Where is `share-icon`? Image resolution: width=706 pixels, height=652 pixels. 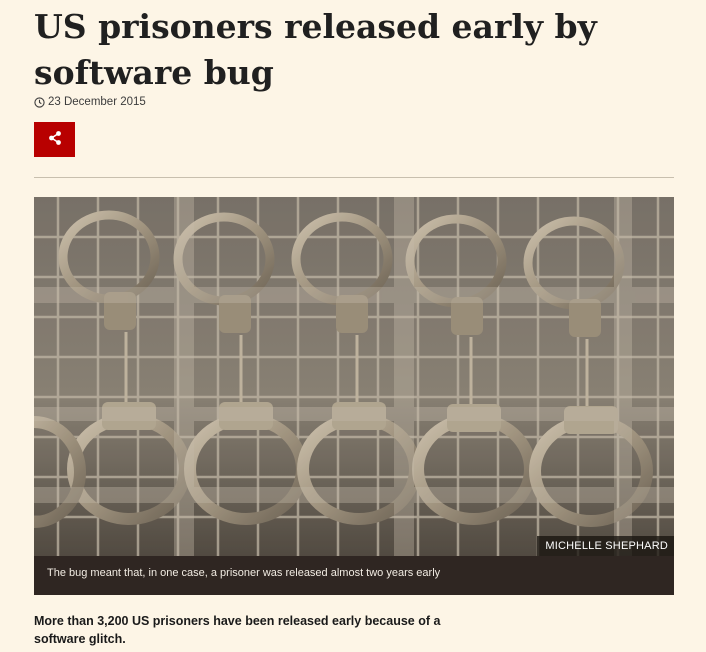 share-icon is located at coordinates (55, 140).